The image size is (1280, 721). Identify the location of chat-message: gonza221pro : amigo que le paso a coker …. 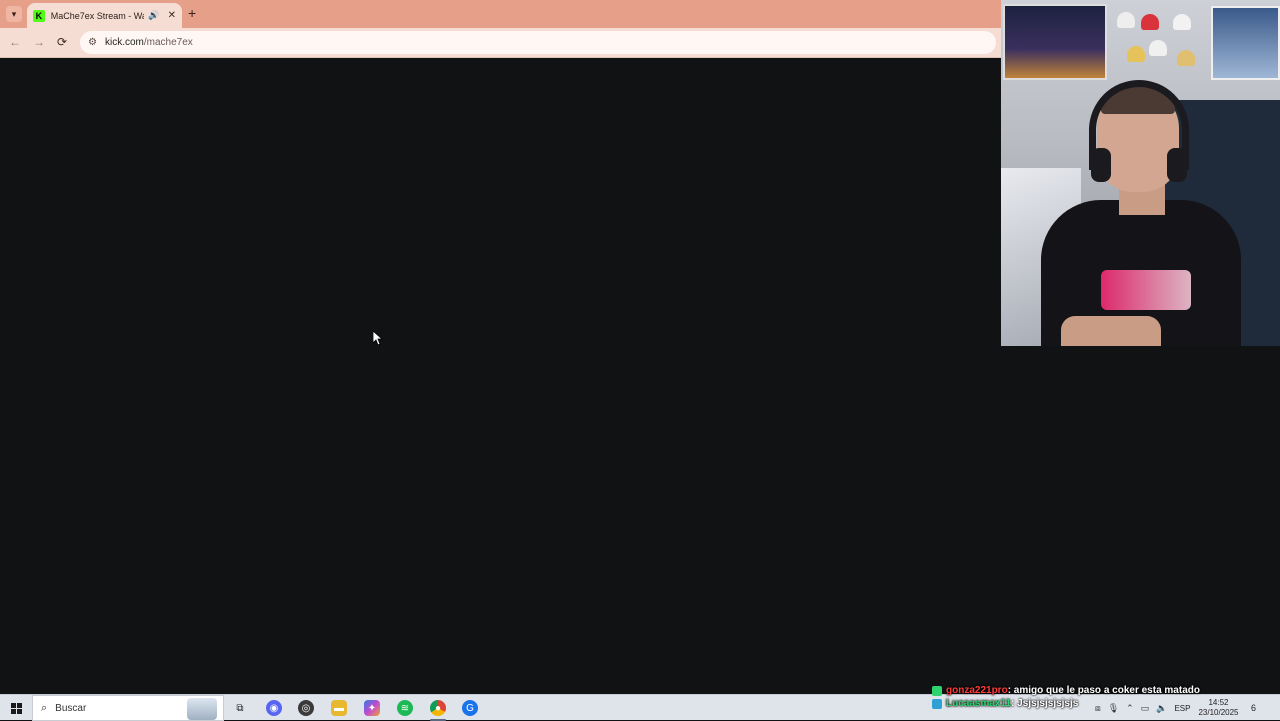
(1106, 690).